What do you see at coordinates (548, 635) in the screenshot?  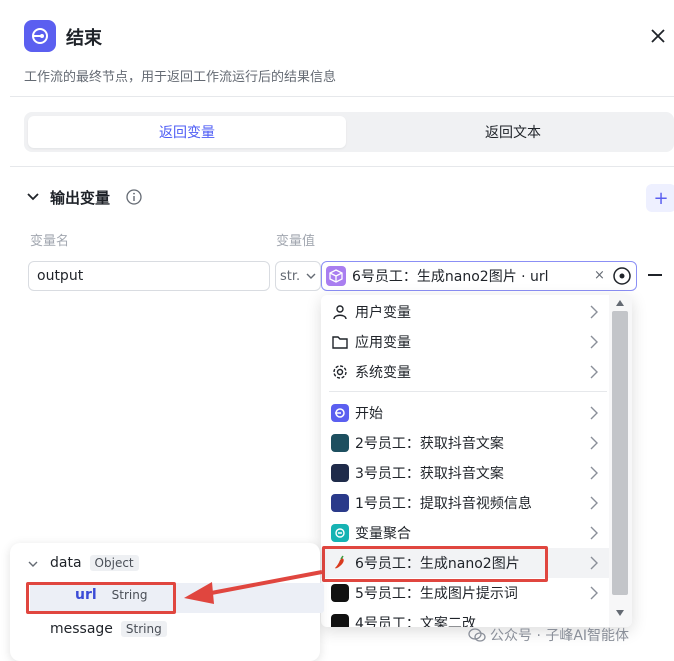 I see `watermark: 公众号 · 子峰AI智能体` at bounding box center [548, 635].